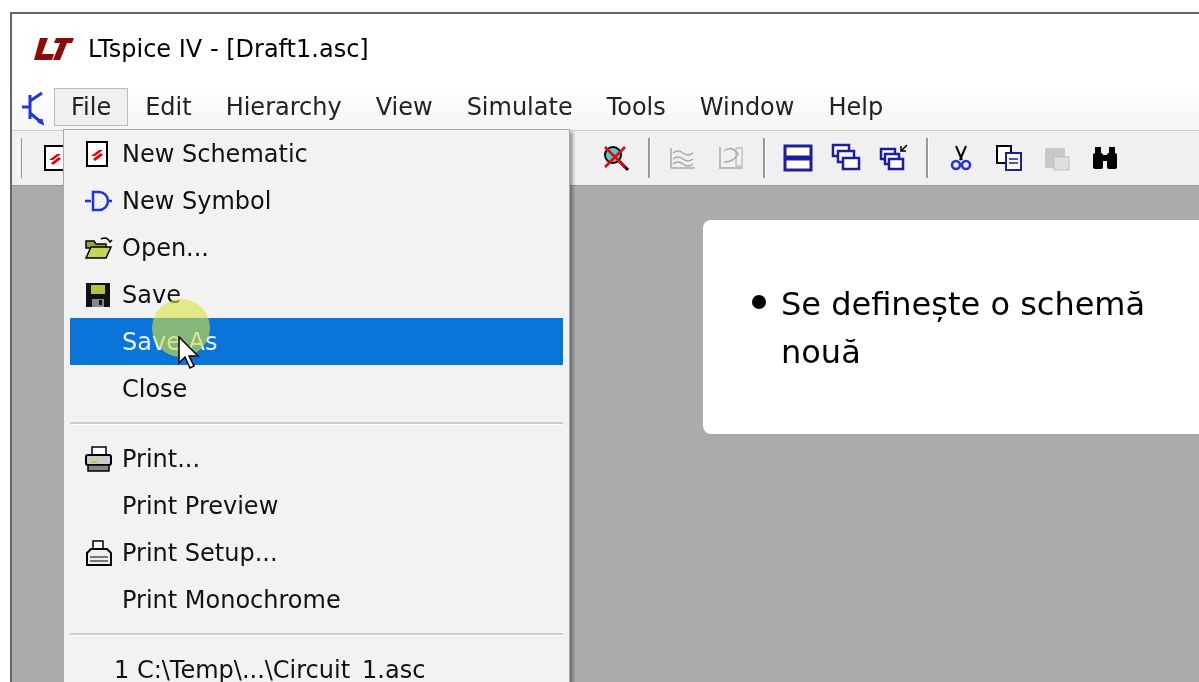  Describe the element at coordinates (316, 200) in the screenshot. I see `menu-item: New Symbol` at that location.